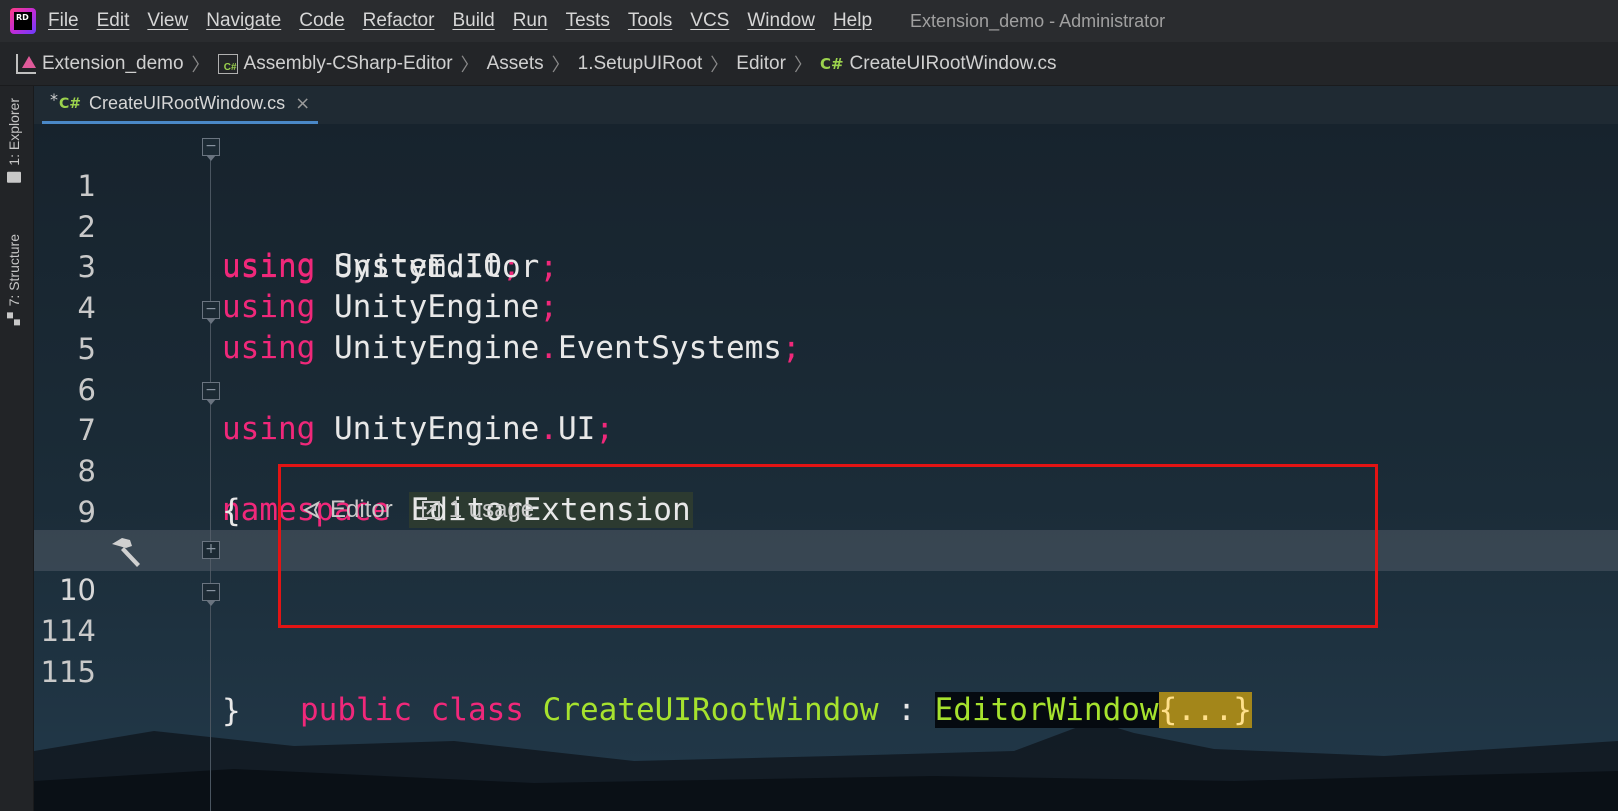 The image size is (1618, 811). Describe the element at coordinates (26, 63) in the screenshot. I see `unity-project-icon` at that location.